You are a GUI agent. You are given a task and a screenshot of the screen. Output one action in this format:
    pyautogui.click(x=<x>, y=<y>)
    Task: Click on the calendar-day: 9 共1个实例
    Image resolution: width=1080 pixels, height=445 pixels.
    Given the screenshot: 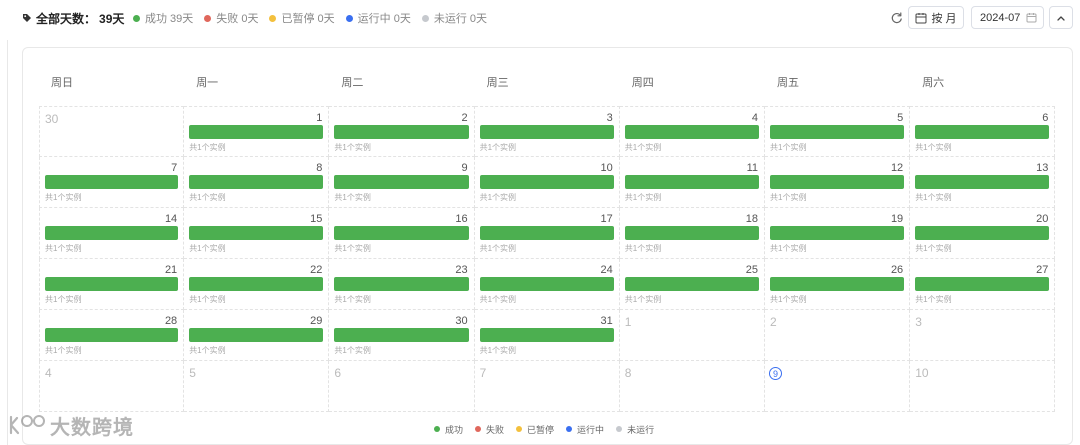 What is the action you would take?
    pyautogui.click(x=402, y=182)
    